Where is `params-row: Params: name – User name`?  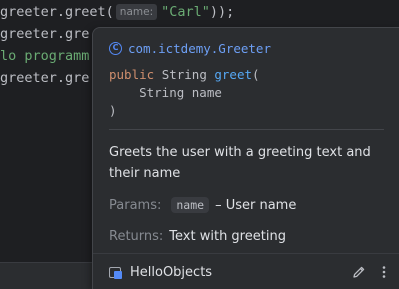
params-row: Params: name – User name is located at coordinates (202, 205).